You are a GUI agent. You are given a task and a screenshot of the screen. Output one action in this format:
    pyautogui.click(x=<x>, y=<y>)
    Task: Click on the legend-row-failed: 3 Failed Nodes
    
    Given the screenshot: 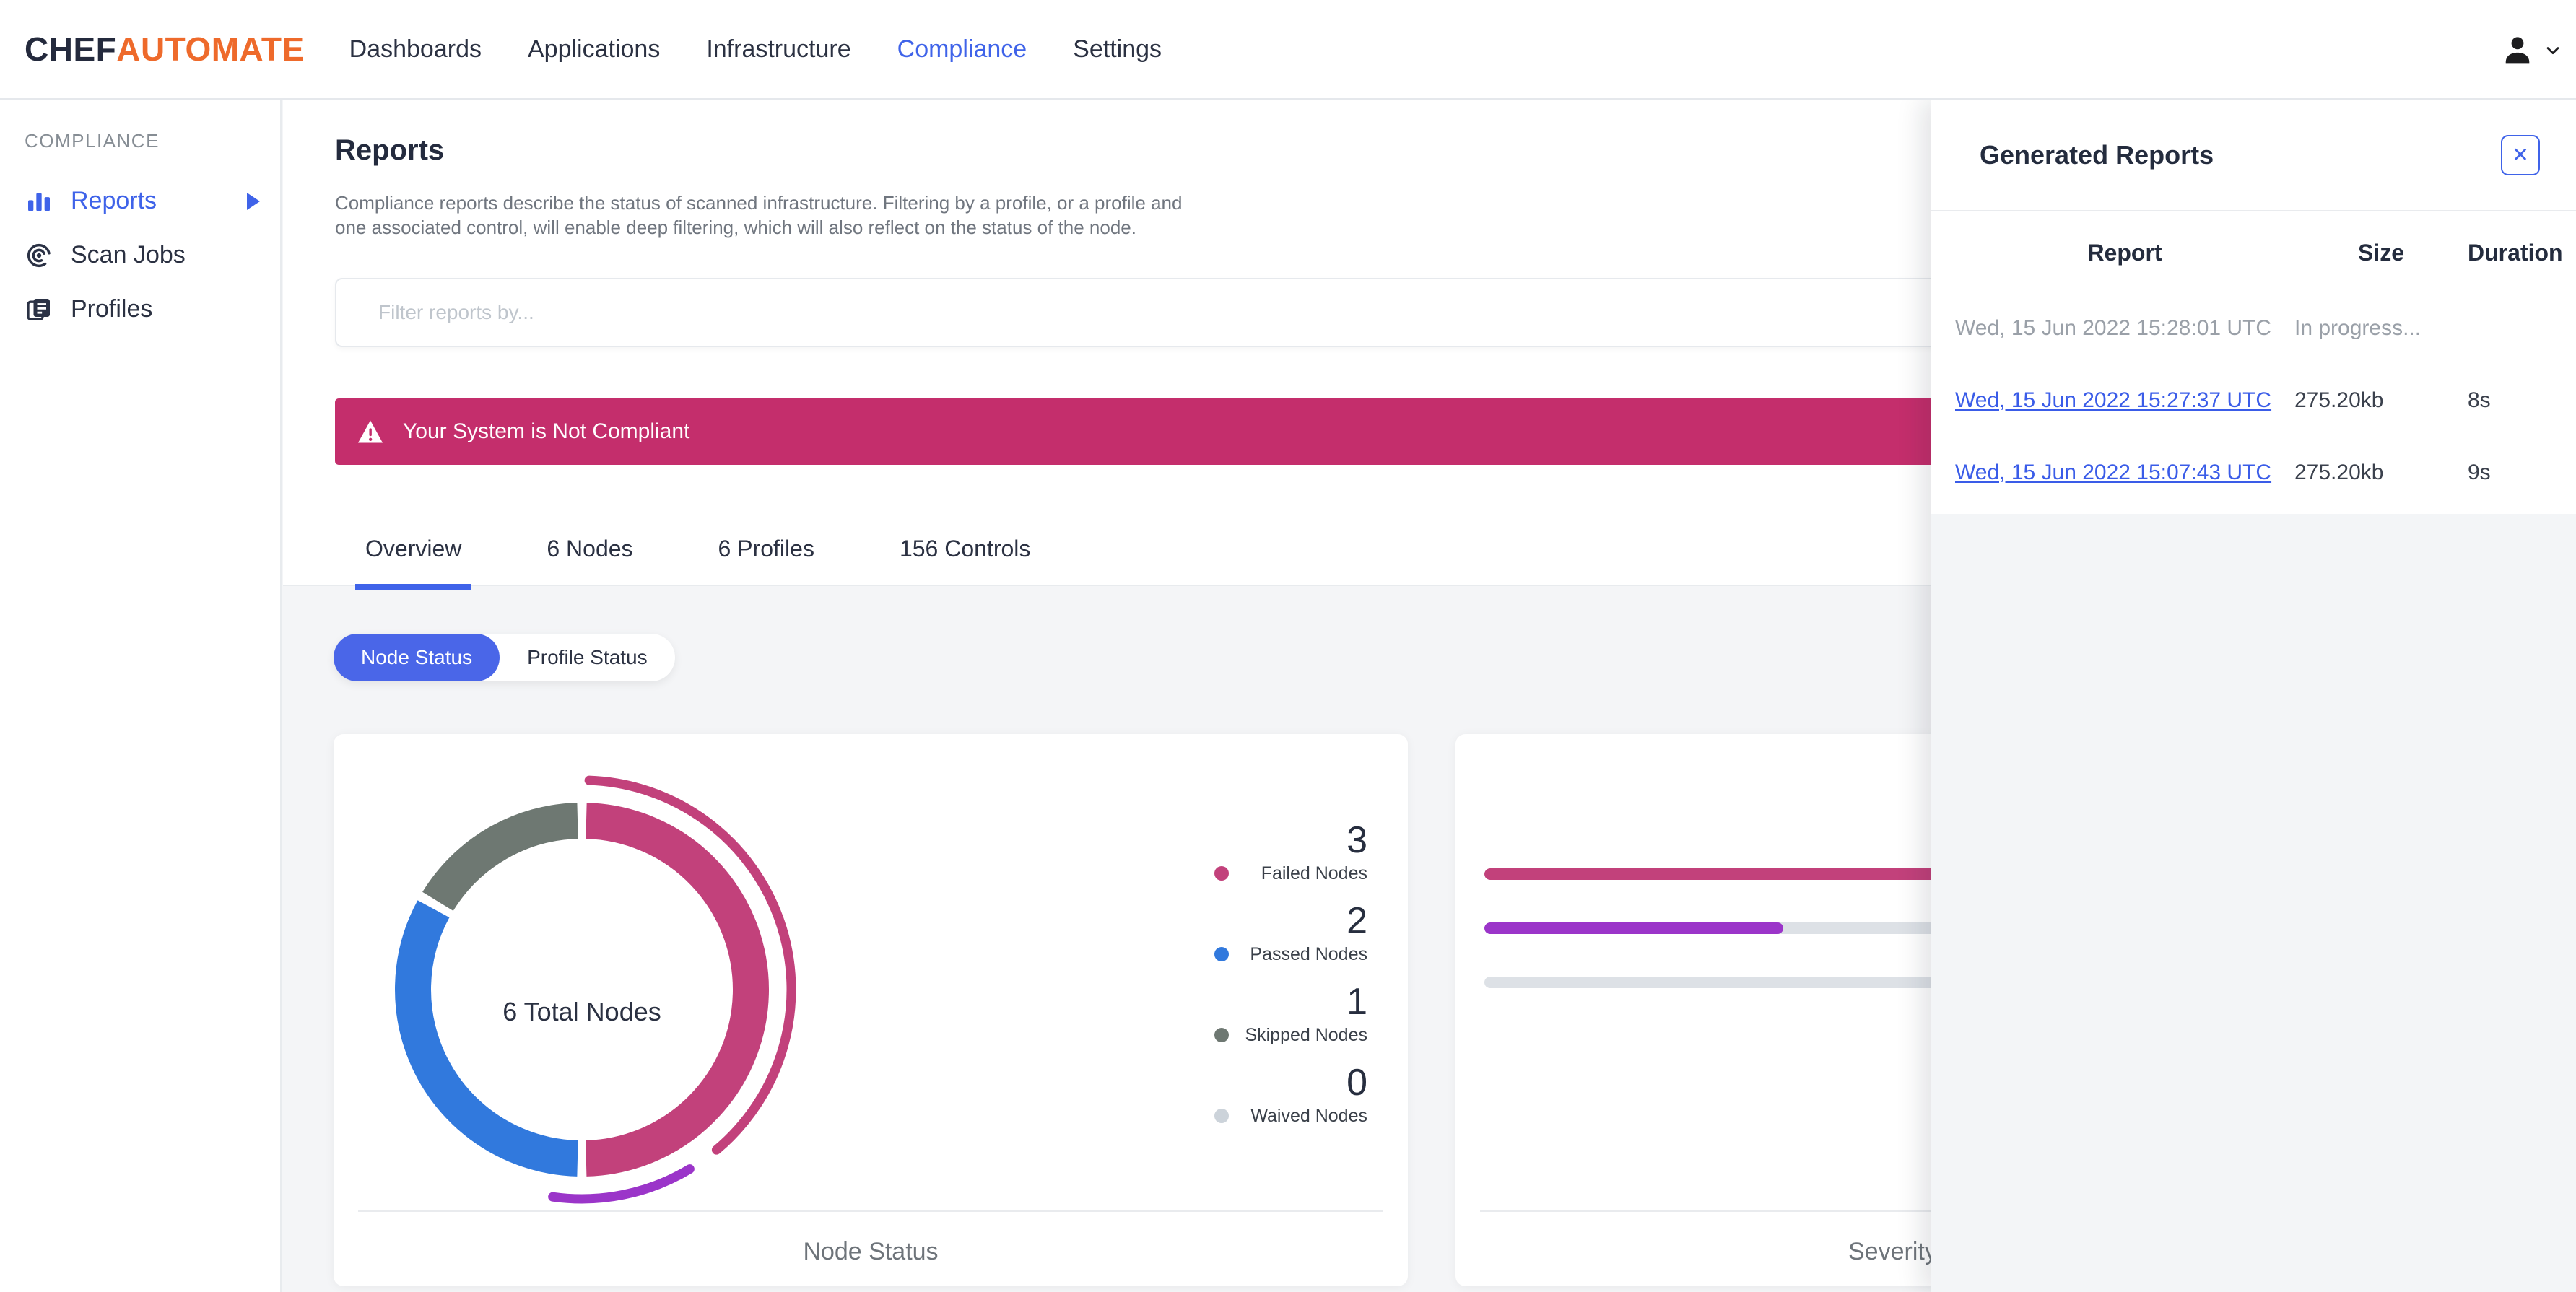 What is the action you would take?
    pyautogui.click(x=1290, y=852)
    